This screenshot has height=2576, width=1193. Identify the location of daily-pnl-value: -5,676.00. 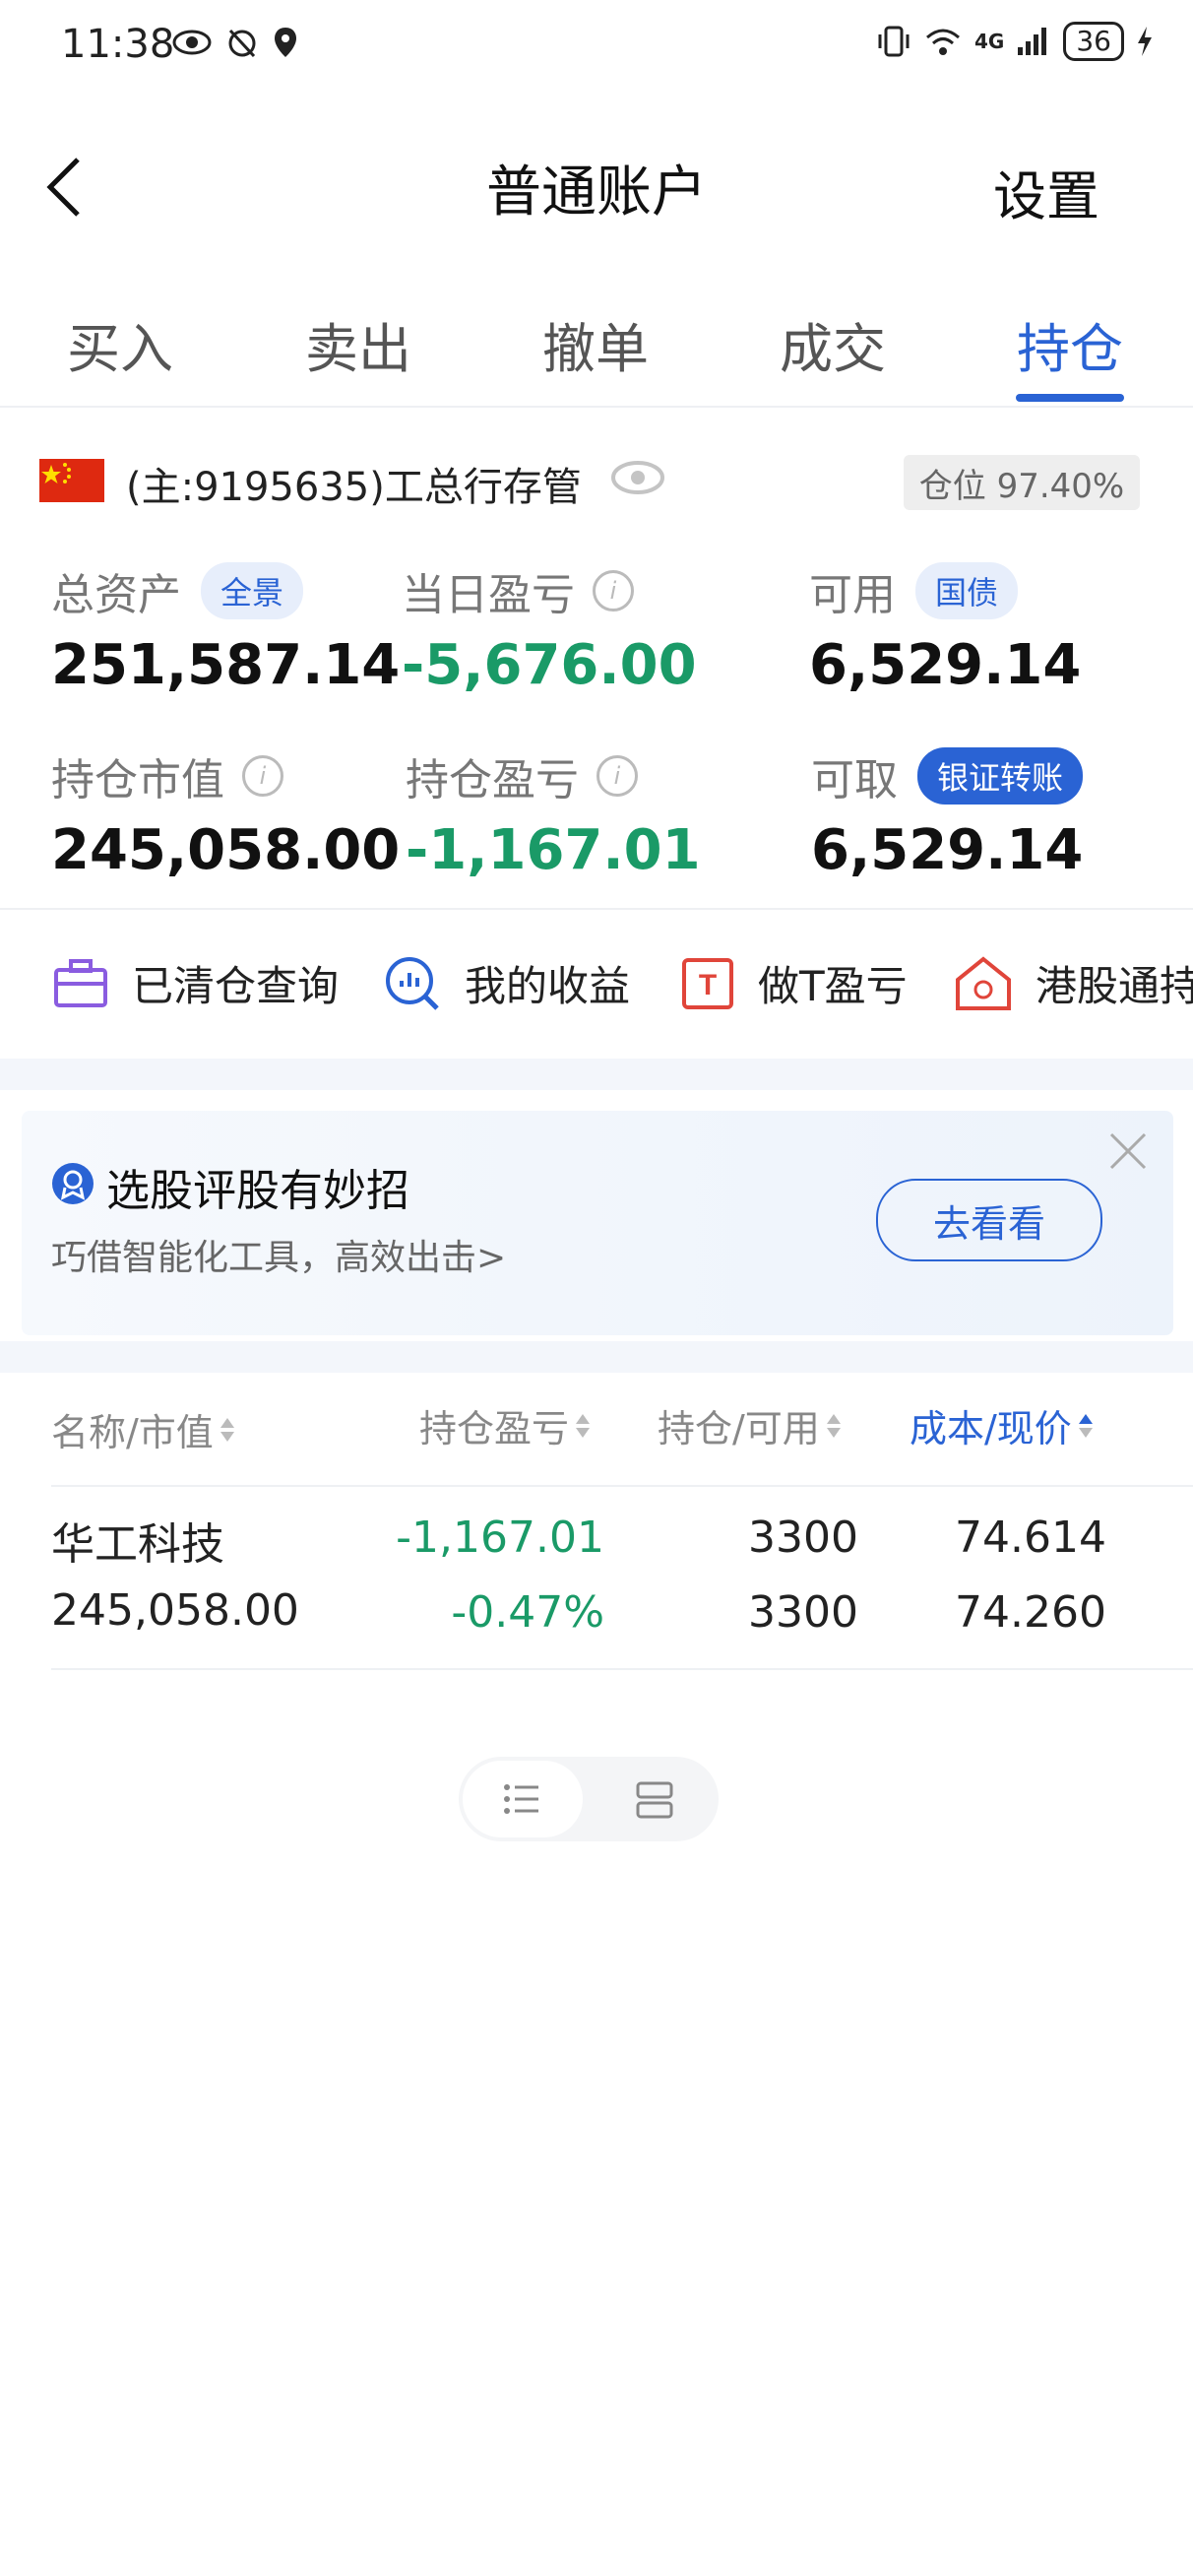
(549, 665).